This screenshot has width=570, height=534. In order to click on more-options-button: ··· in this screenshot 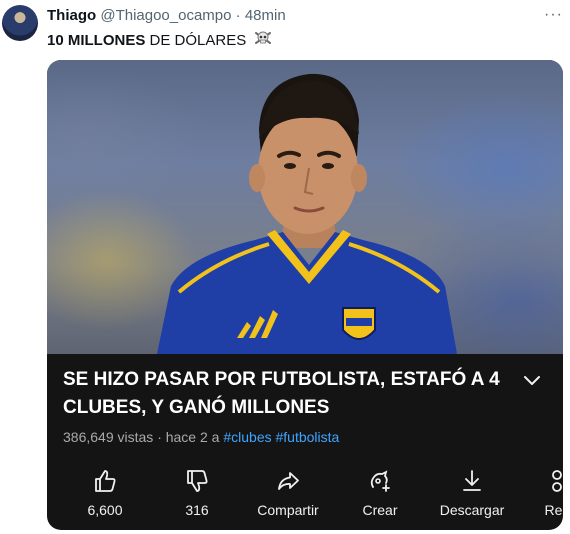, I will do `click(553, 15)`.